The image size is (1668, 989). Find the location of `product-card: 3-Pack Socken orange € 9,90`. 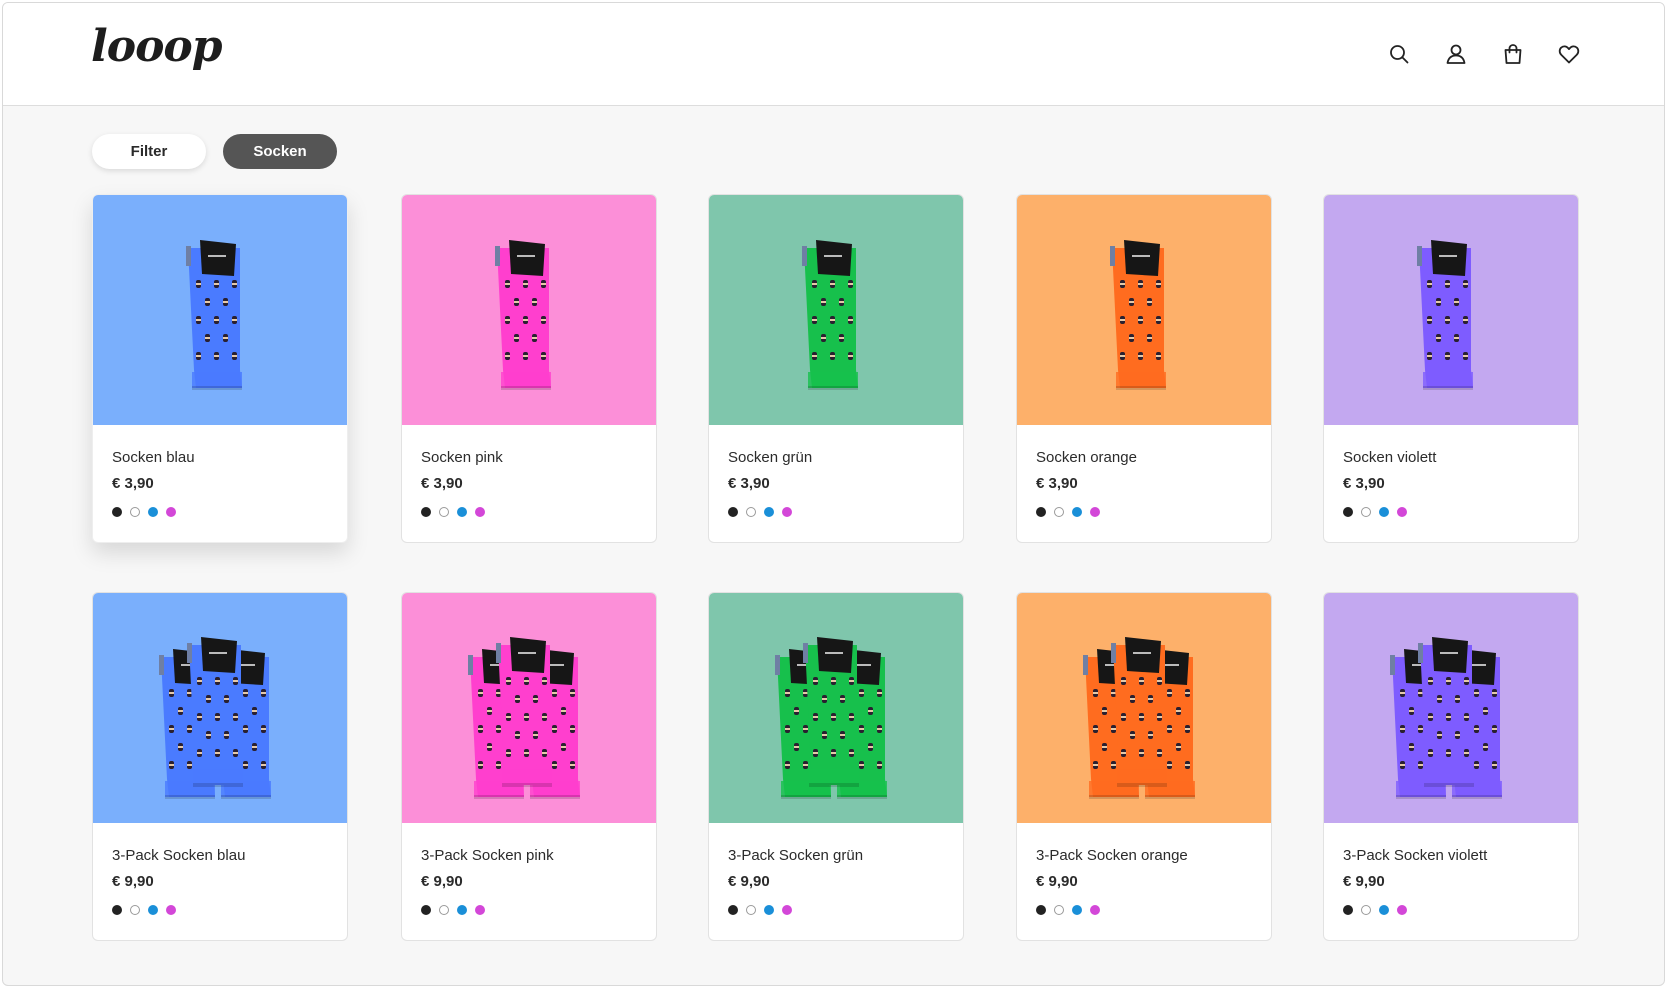

product-card: 3-Pack Socken orange € 9,90 is located at coordinates (1144, 766).